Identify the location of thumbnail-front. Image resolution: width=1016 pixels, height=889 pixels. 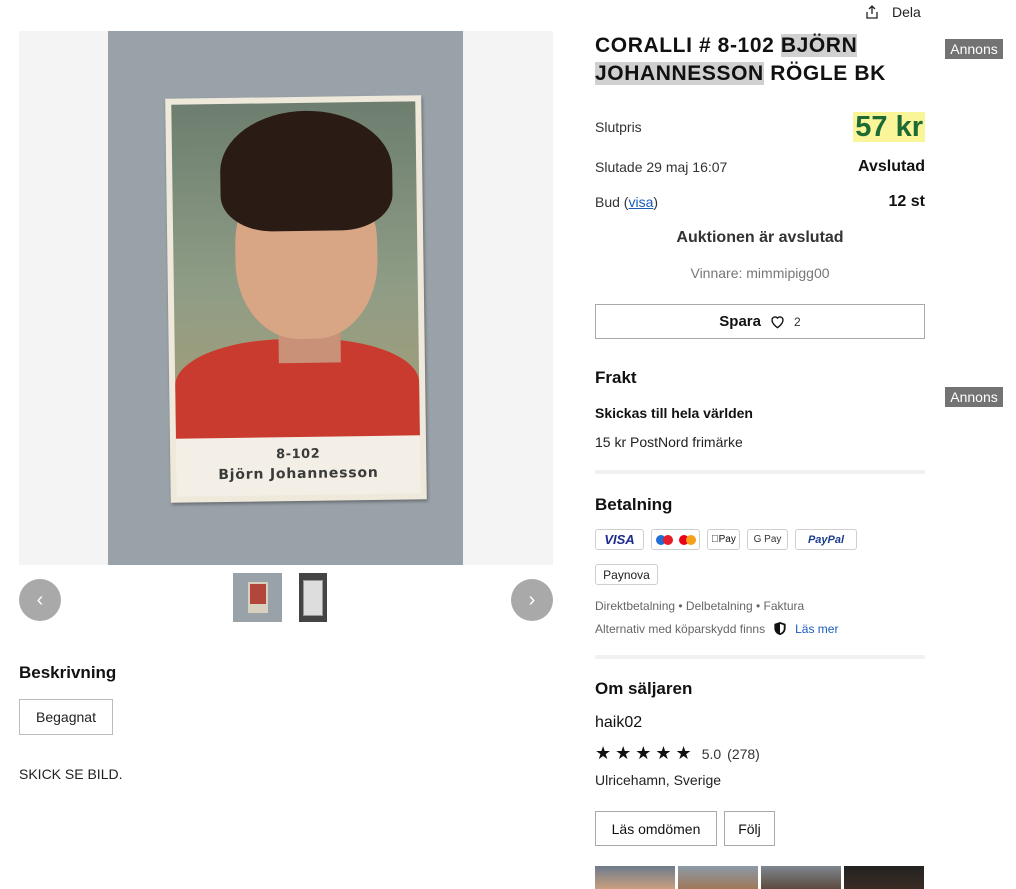
(257, 597).